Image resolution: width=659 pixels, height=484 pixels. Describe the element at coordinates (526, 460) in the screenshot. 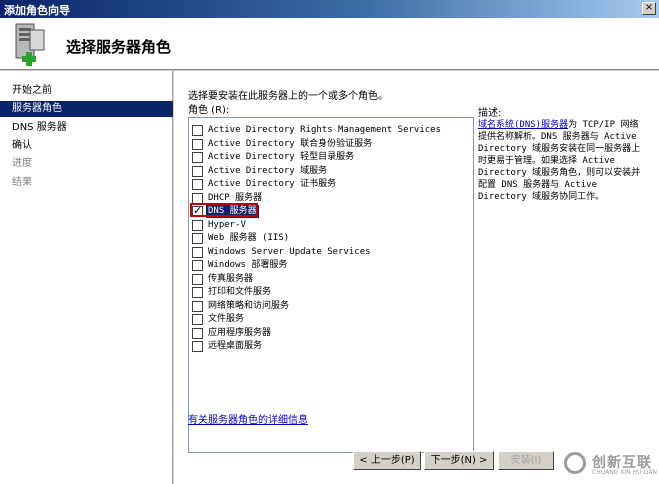

I see `install-button: 安装(I)` at that location.